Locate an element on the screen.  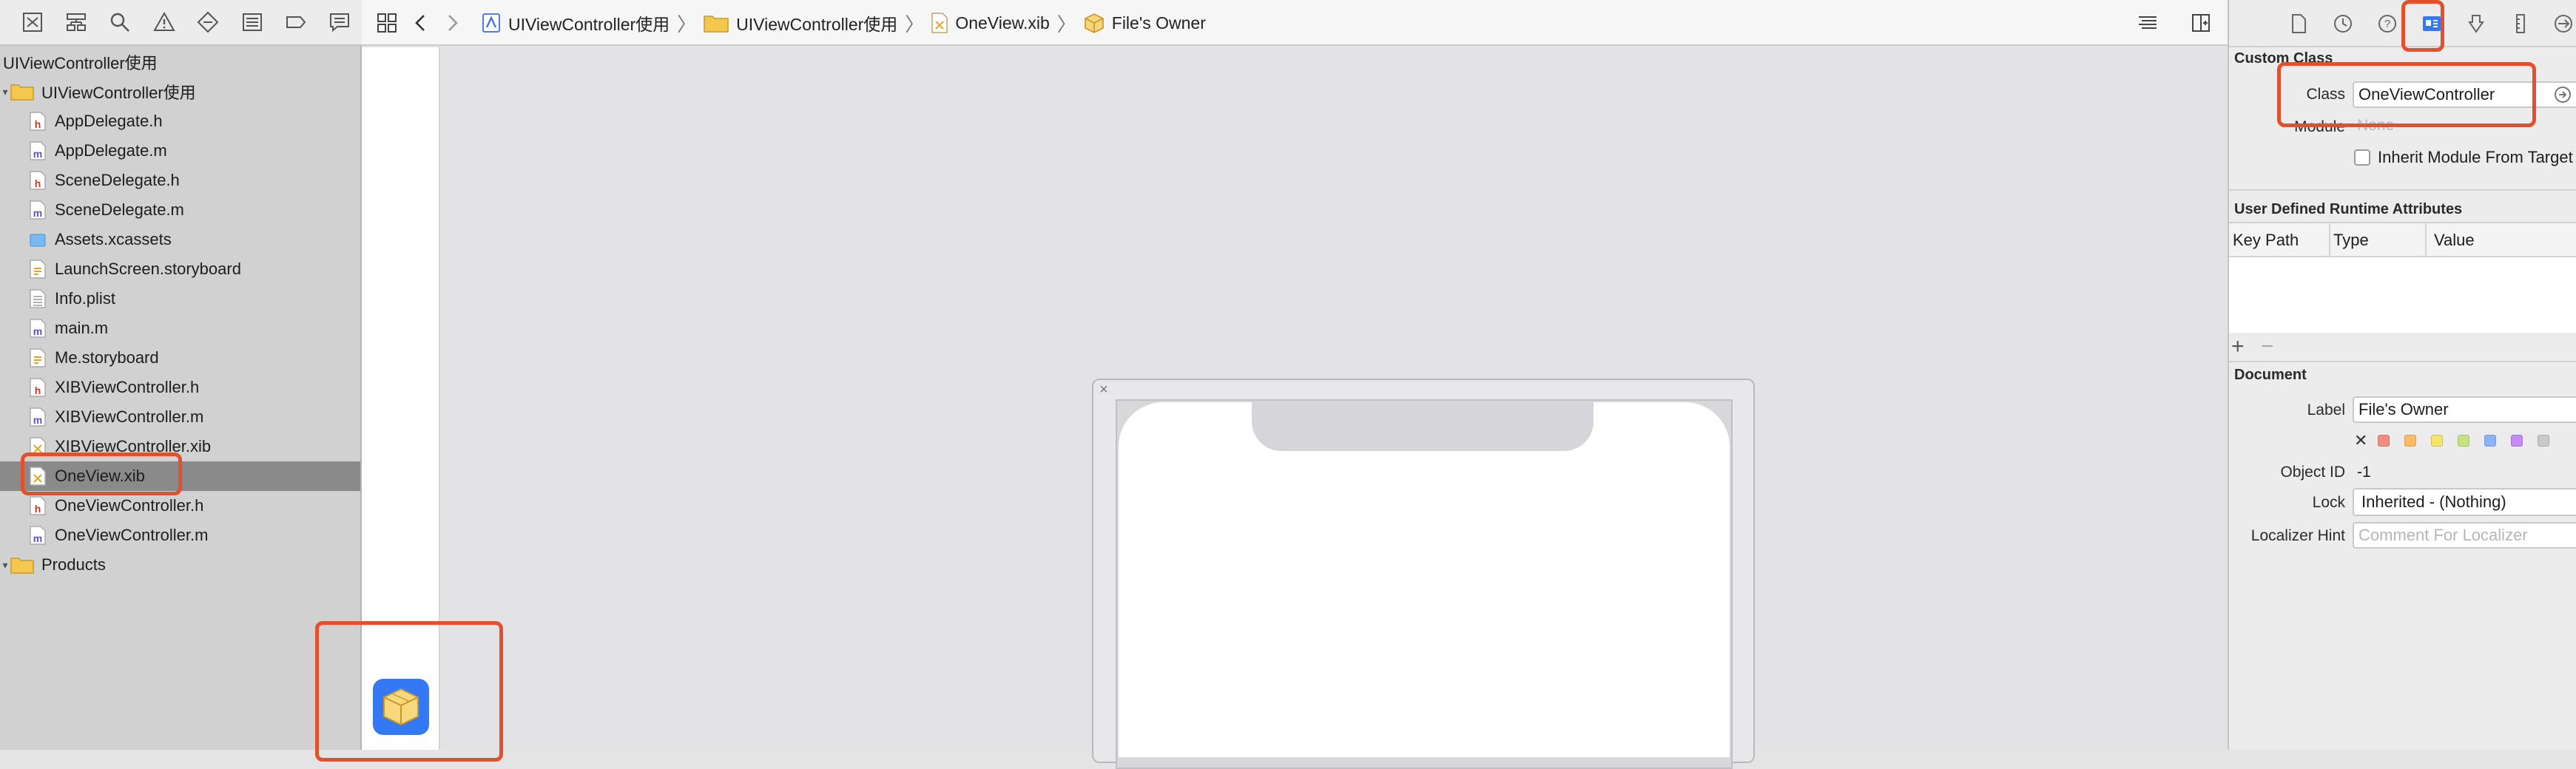
tree-file-row: m OneViewController.m is located at coordinates (180, 535).